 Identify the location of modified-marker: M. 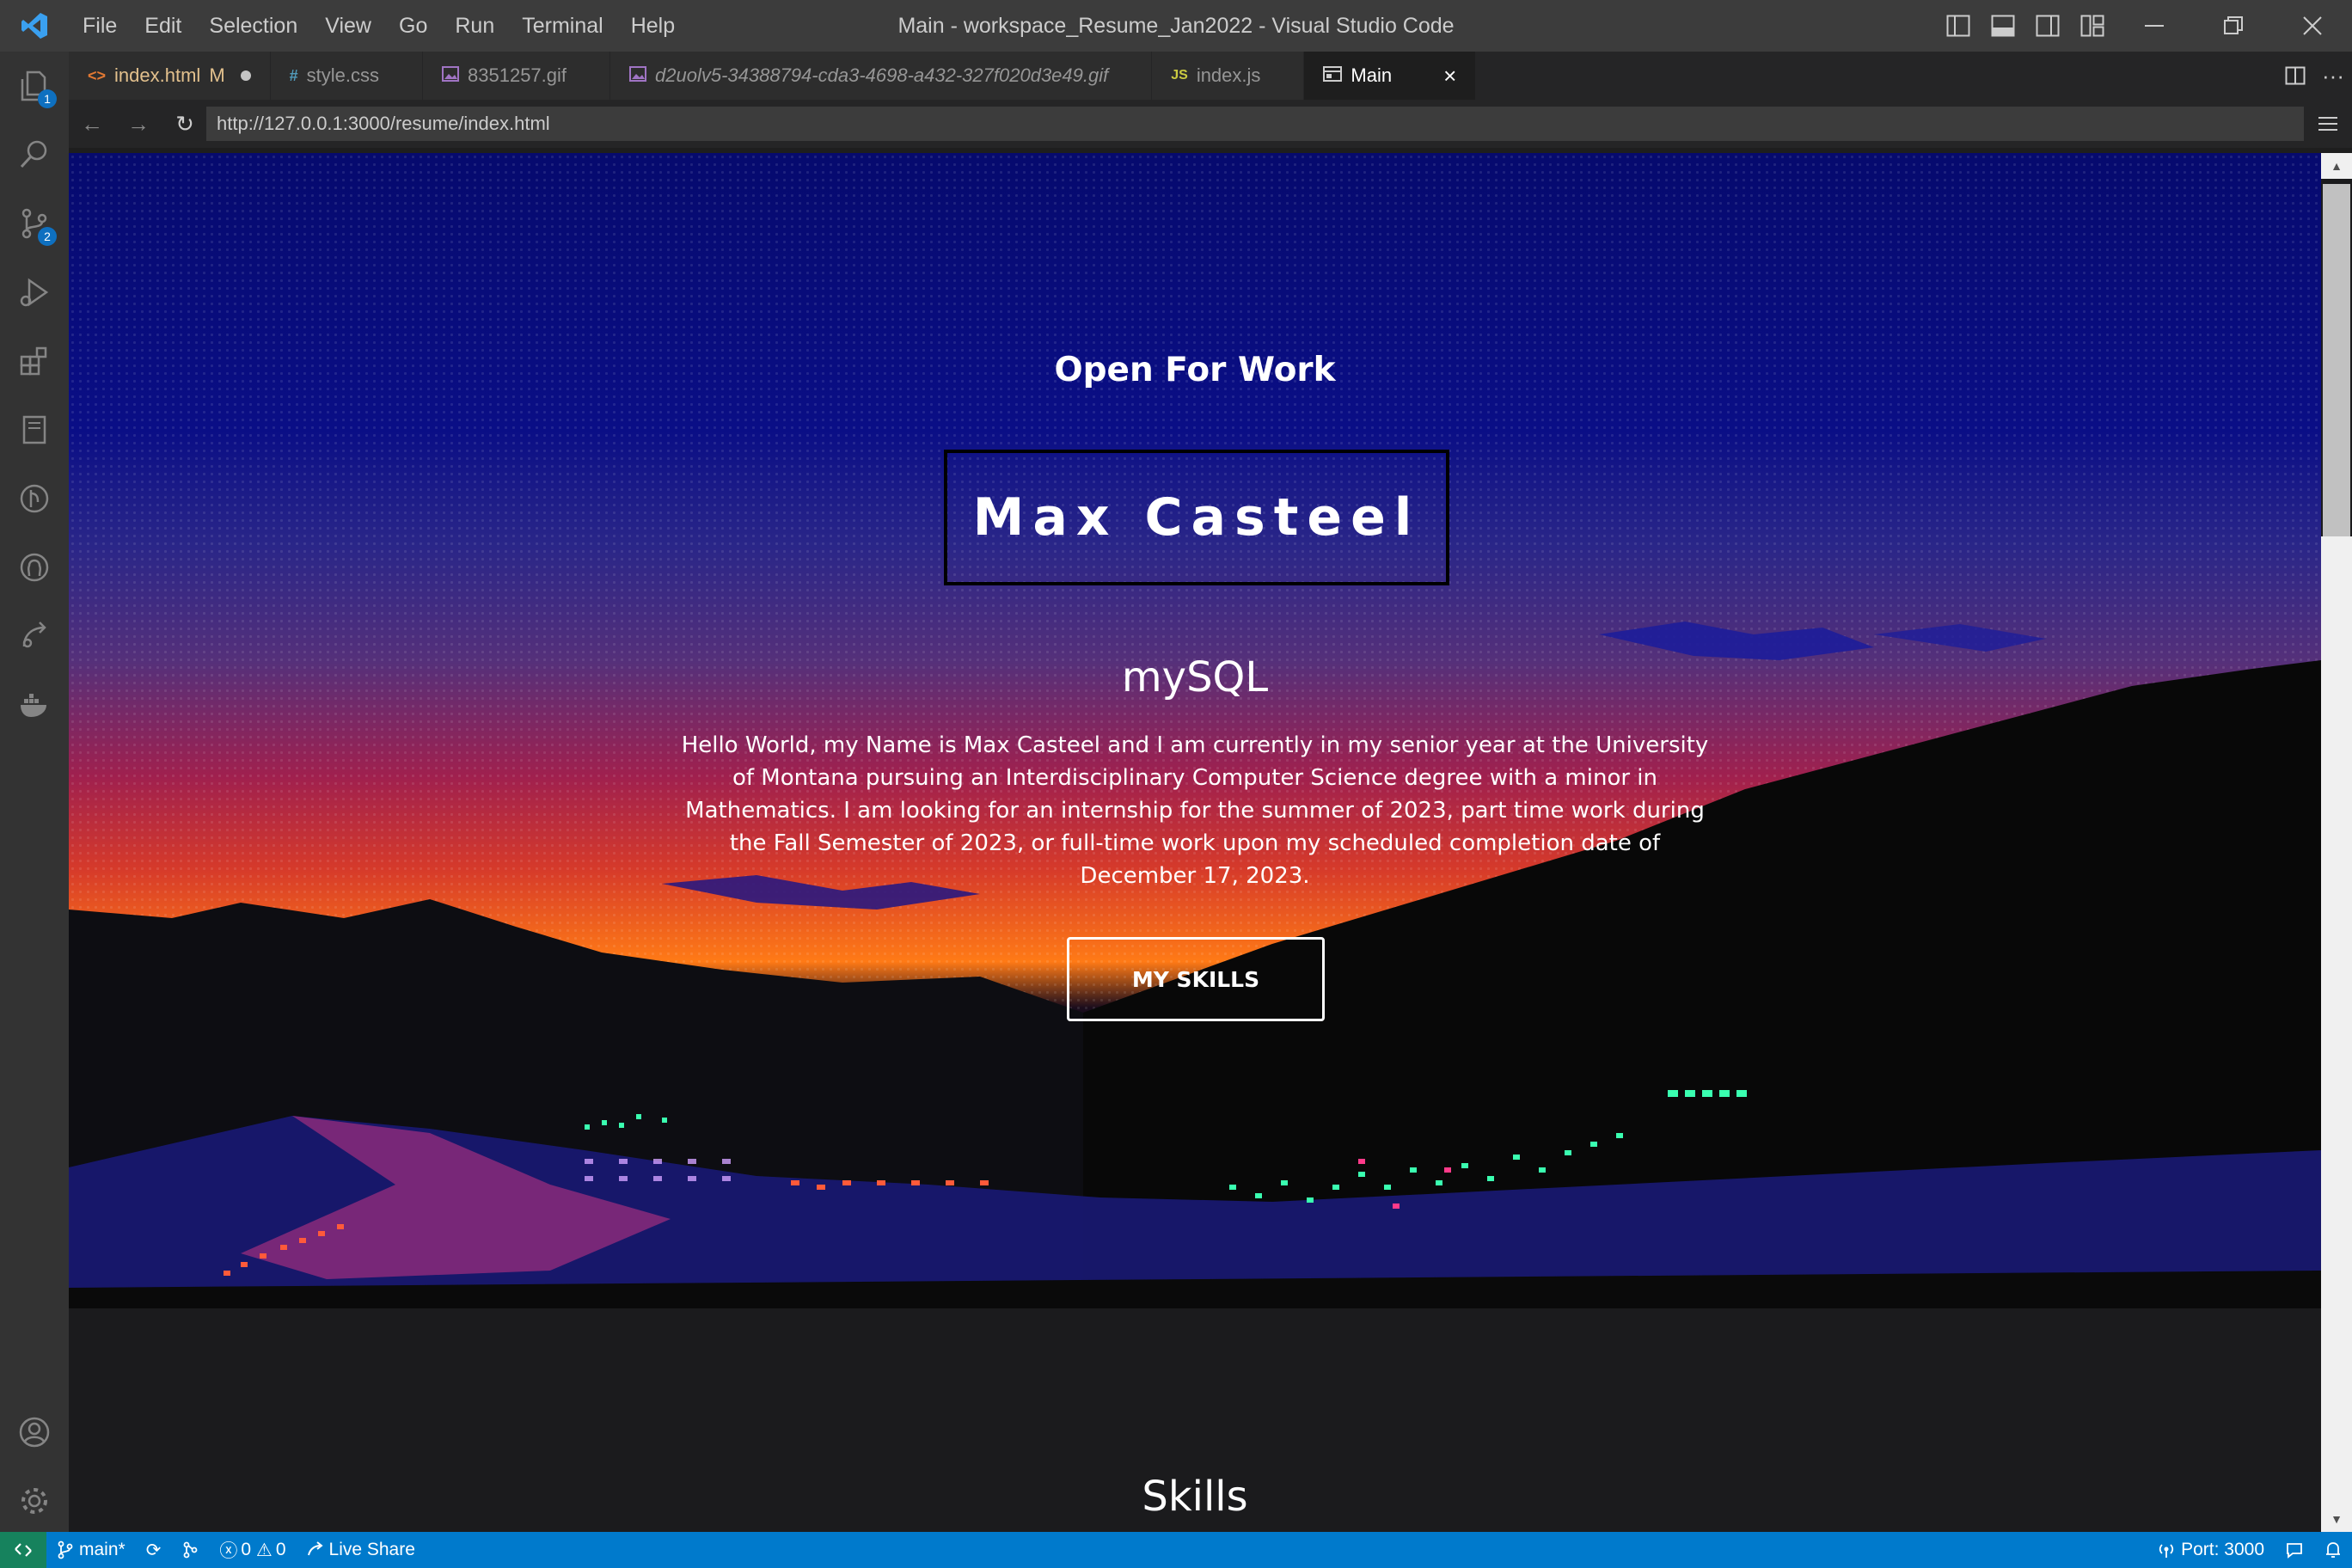
(217, 75).